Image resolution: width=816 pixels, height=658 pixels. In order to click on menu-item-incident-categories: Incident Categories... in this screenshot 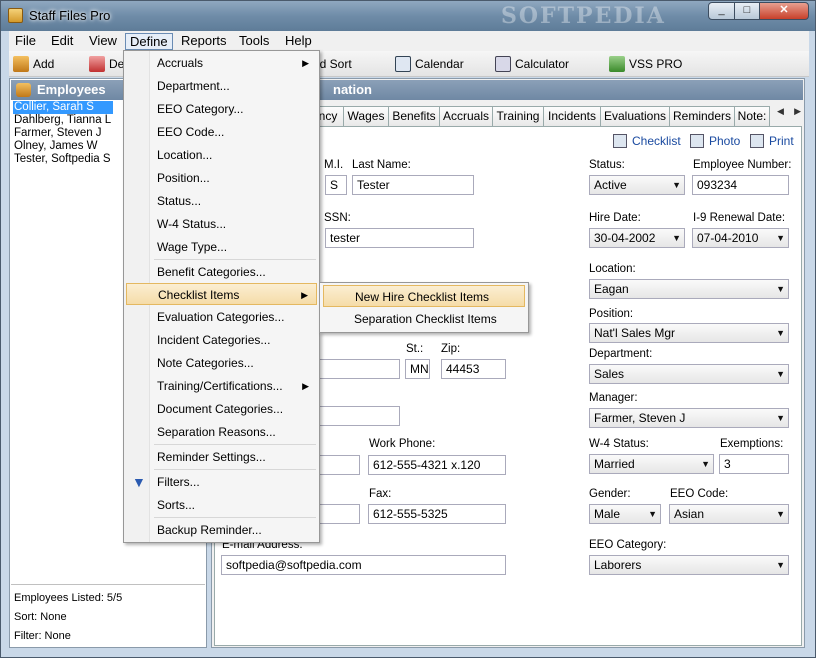, I will do `click(221, 340)`.